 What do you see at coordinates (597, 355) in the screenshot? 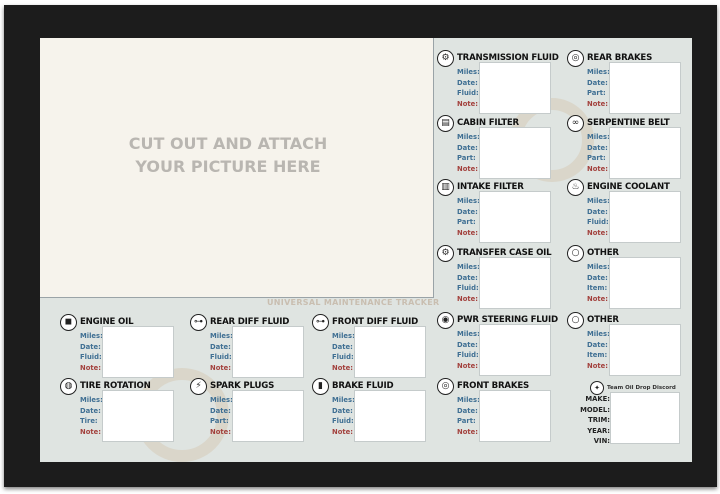
I see `field-label: Item:` at bounding box center [597, 355].